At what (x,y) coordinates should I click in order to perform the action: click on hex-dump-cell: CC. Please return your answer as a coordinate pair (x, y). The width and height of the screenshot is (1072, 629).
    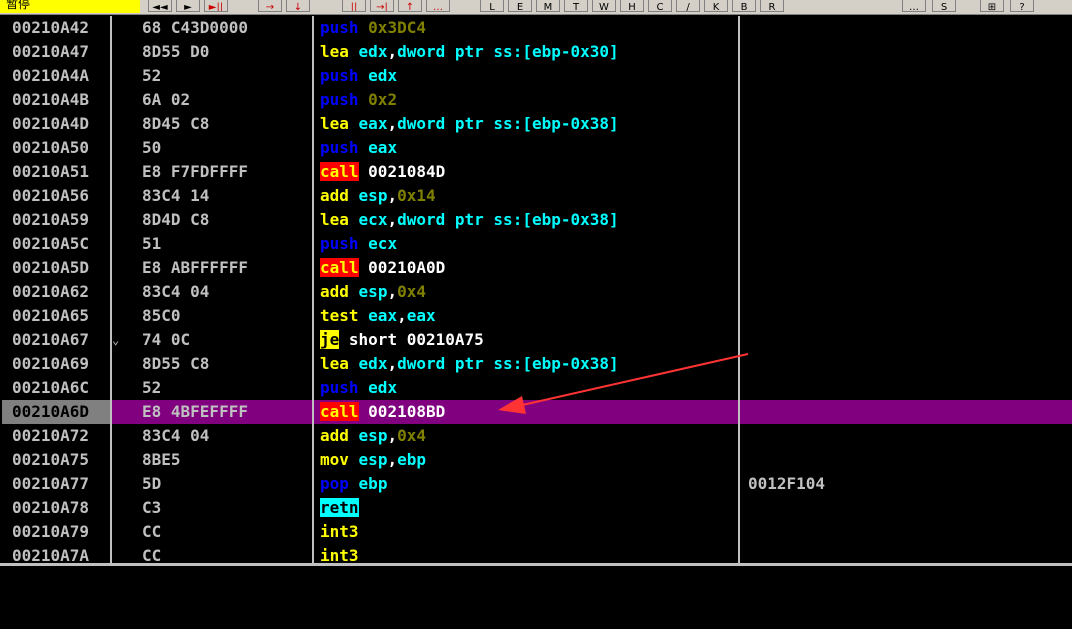
    Looking at the image, I should click on (152, 531).